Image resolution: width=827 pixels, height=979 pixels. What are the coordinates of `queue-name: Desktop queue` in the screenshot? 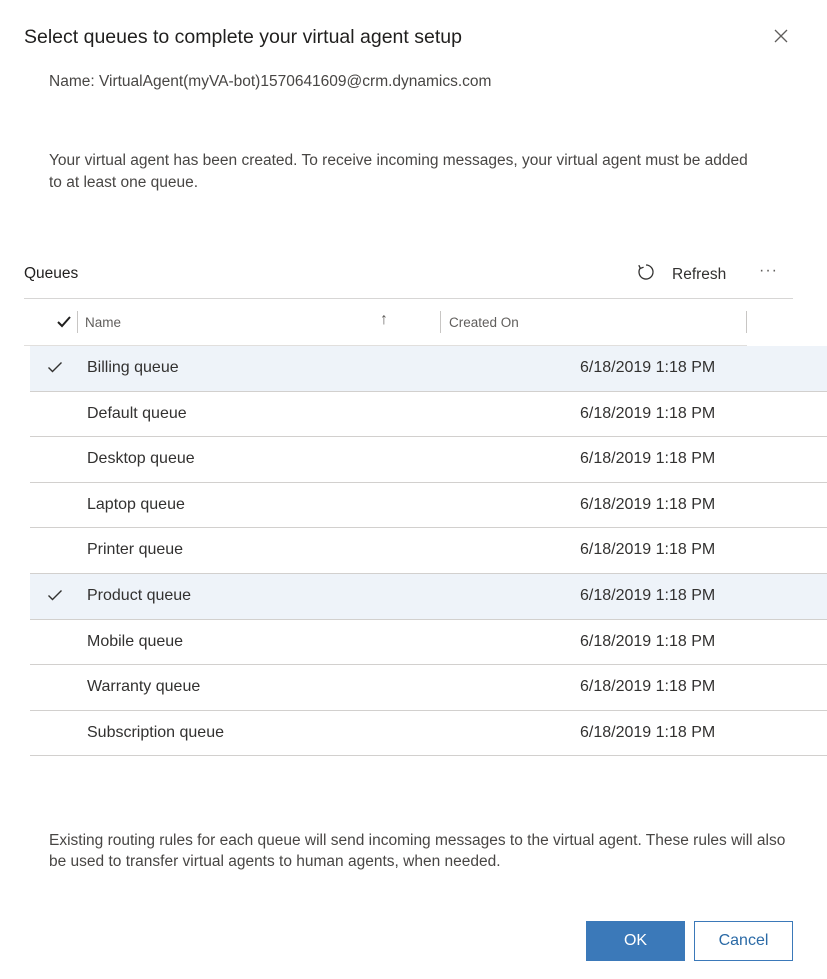 It's located at (141, 459).